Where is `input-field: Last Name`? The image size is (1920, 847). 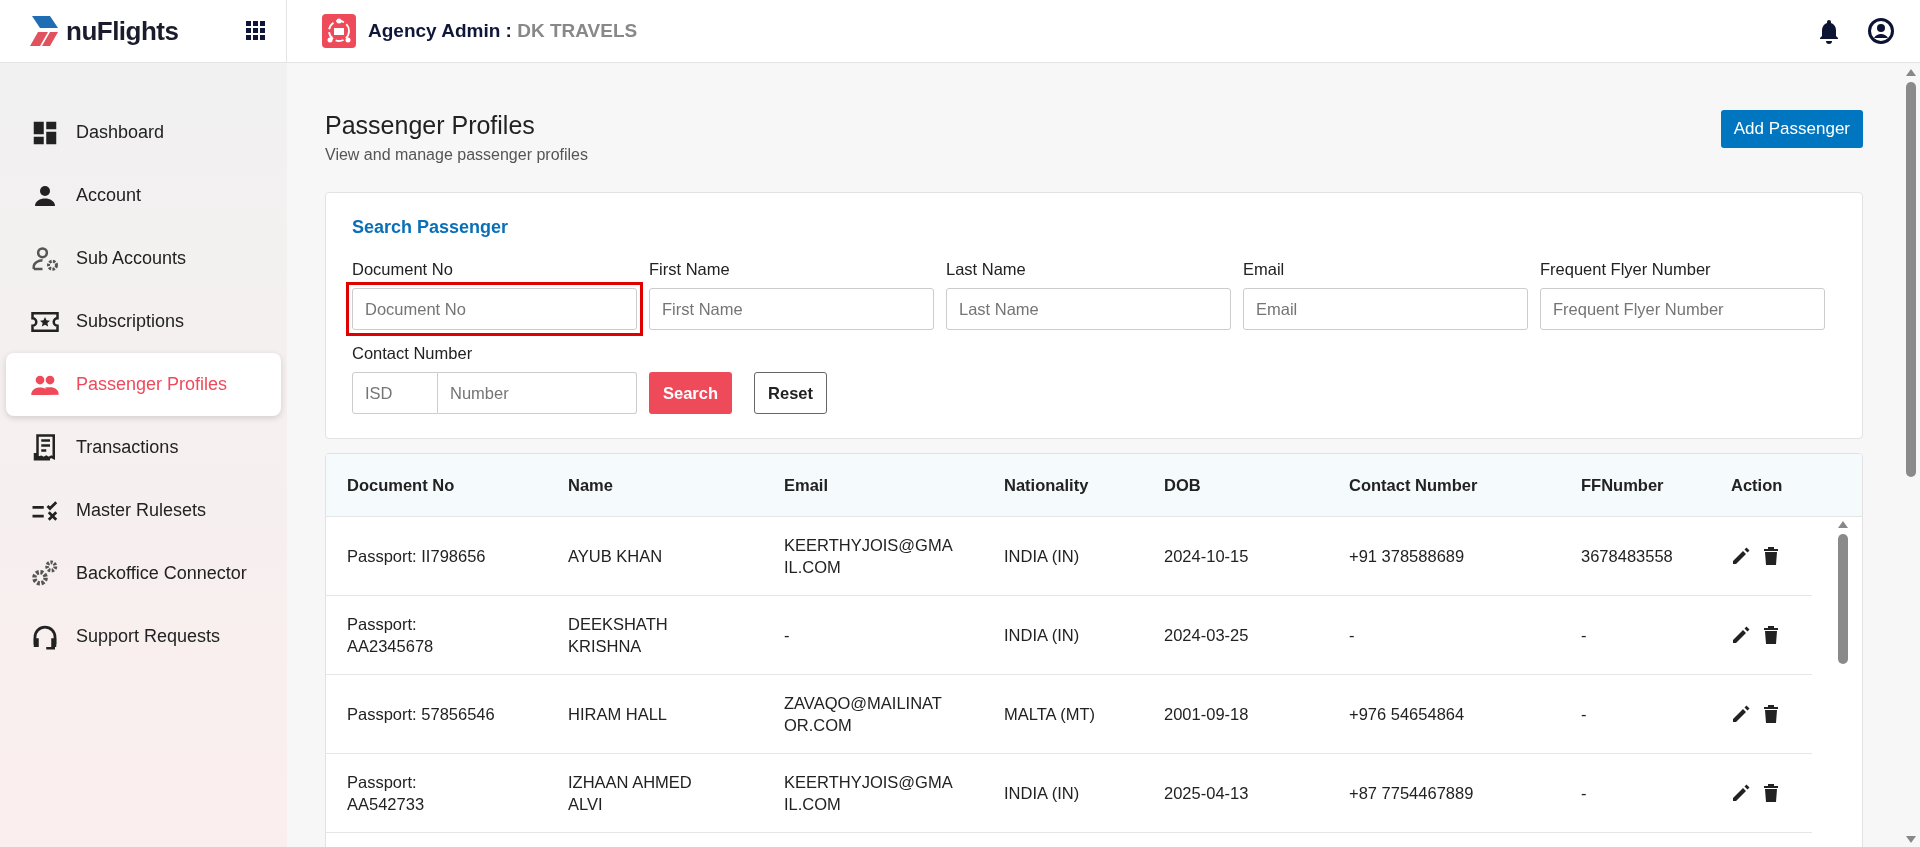
input-field: Last Name is located at coordinates (1088, 309).